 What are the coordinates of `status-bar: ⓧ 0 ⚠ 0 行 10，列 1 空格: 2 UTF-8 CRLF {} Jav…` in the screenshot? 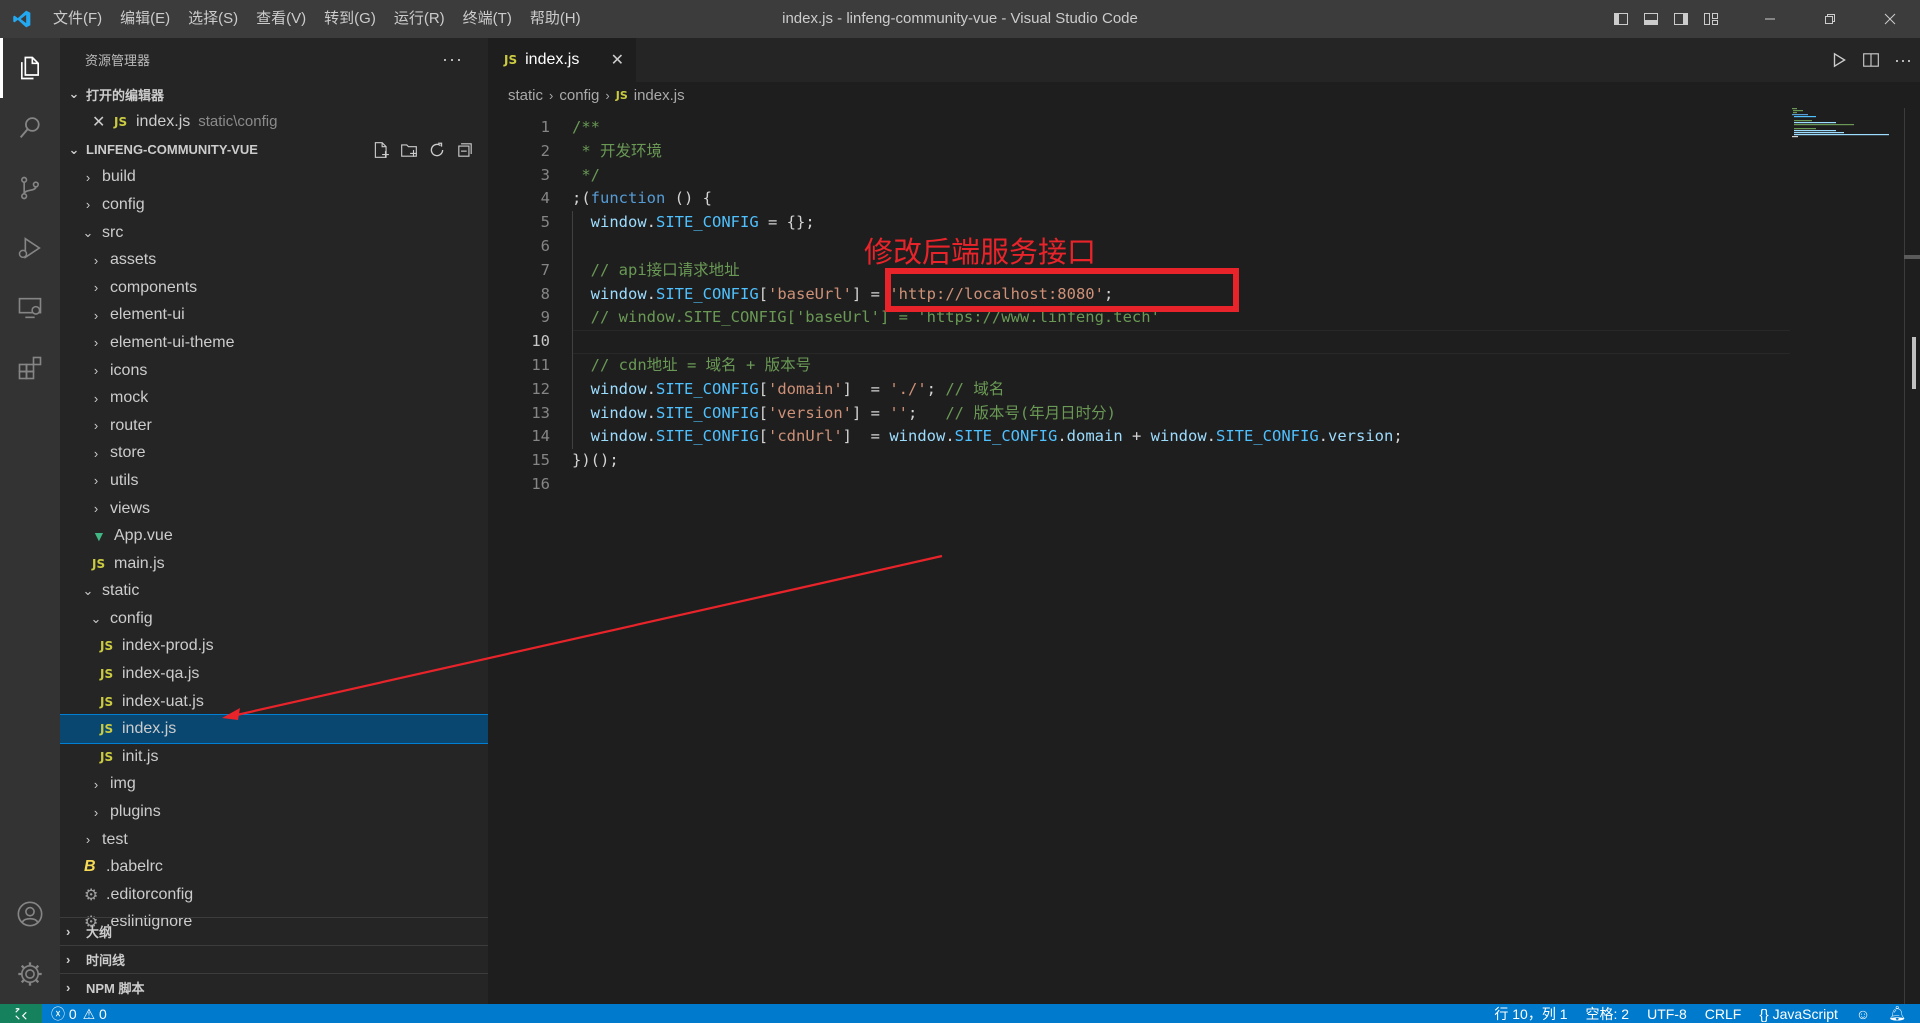 It's located at (960, 1013).